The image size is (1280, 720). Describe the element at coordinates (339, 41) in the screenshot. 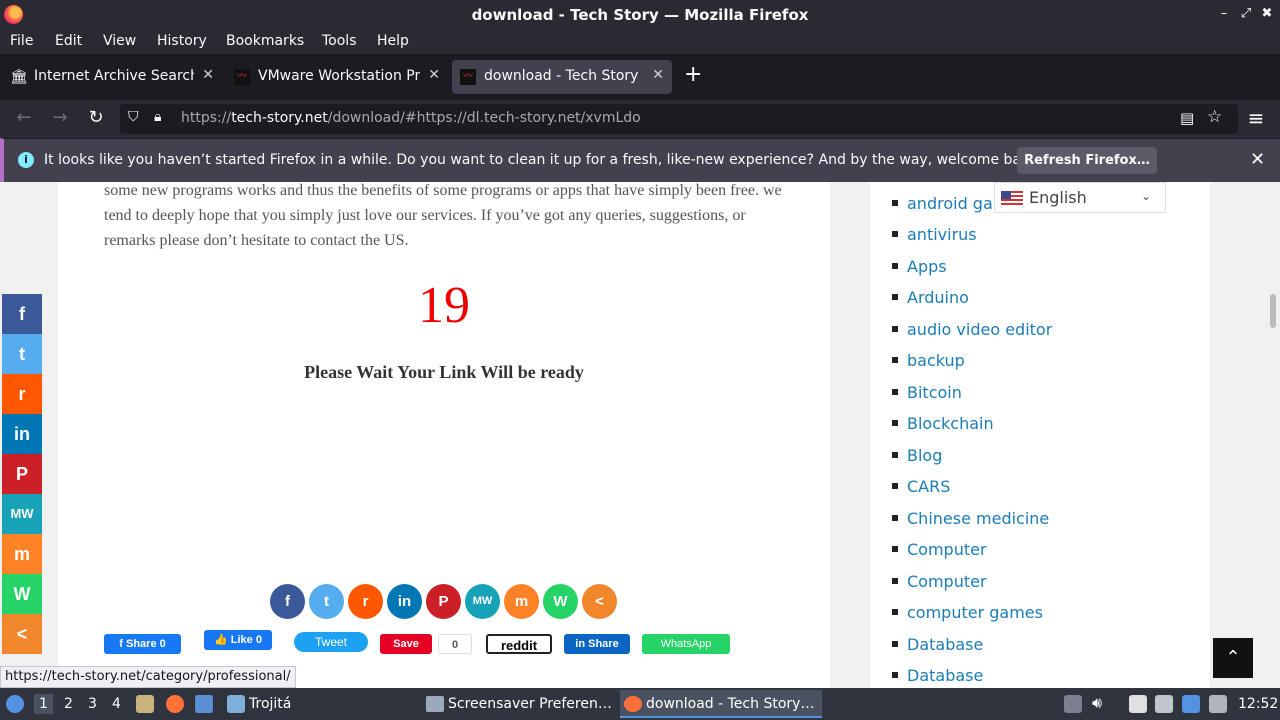

I see `menu-tools: Tools` at that location.